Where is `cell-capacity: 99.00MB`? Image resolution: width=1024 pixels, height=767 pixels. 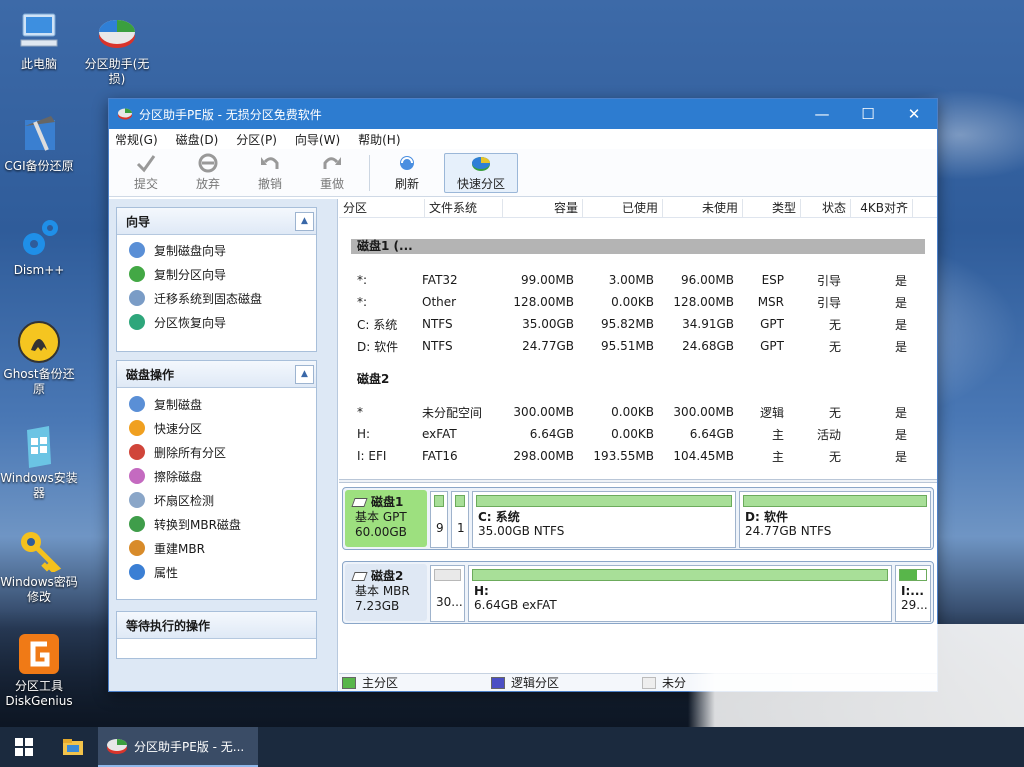
cell-capacity: 99.00MB is located at coordinates (547, 280).